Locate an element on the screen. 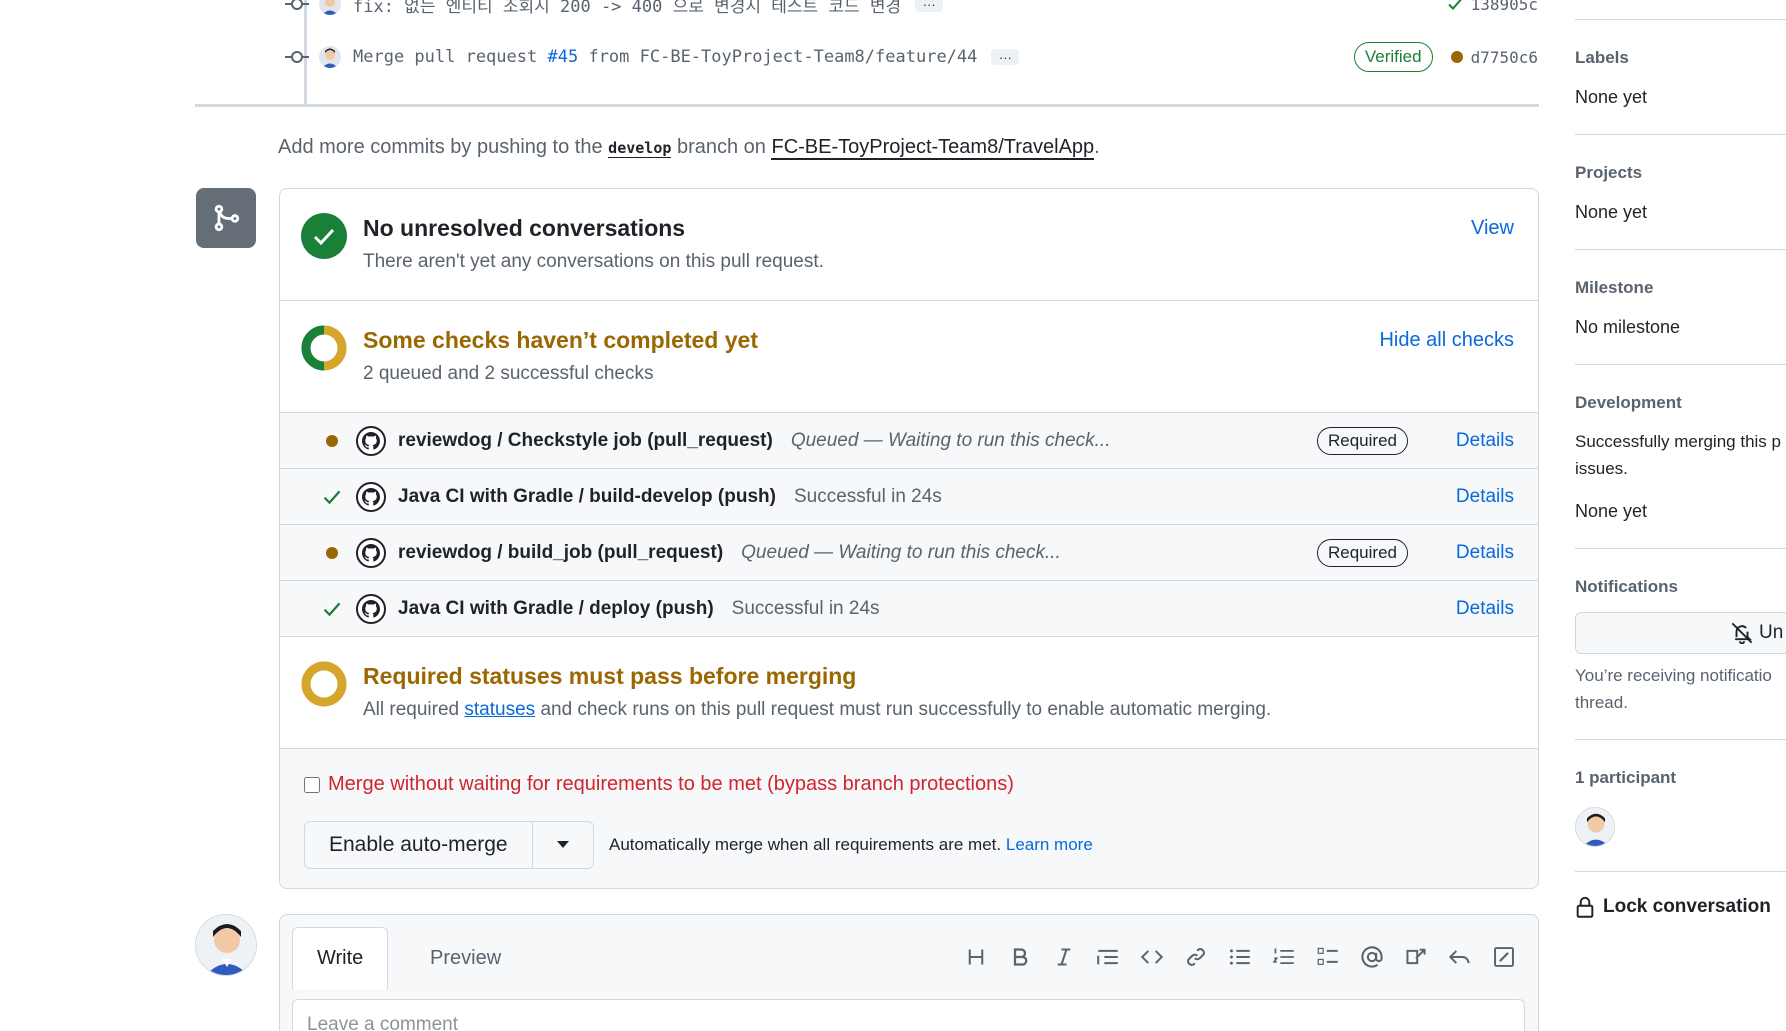 Image resolution: width=1786 pixels, height=1031 pixels. notifications-text: thread. is located at coordinates (1601, 702).